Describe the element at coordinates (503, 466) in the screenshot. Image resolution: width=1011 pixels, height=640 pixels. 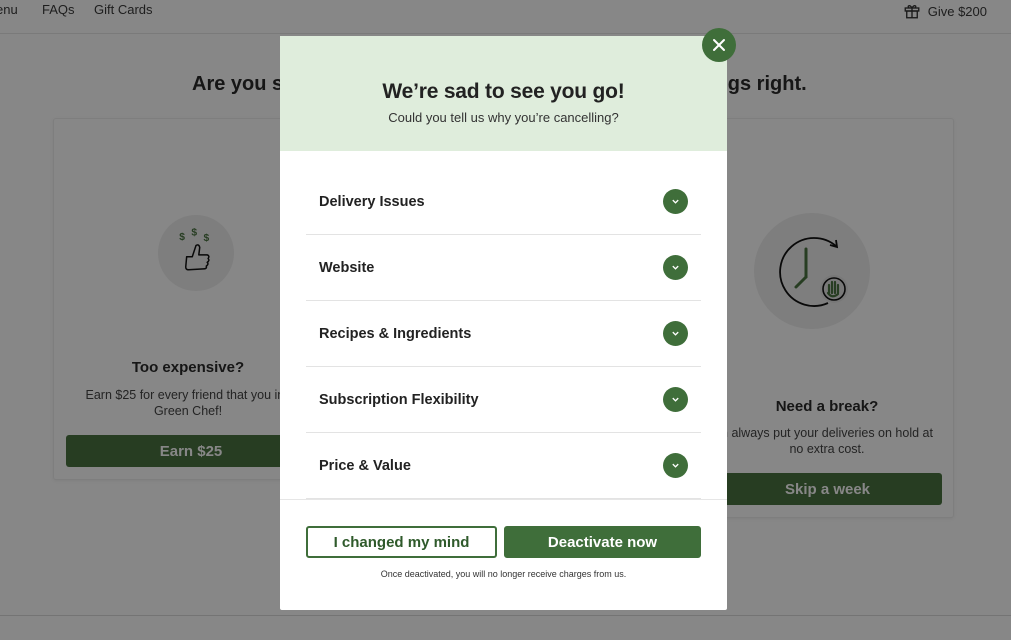
I see `reason-price-value: Price & Value` at that location.